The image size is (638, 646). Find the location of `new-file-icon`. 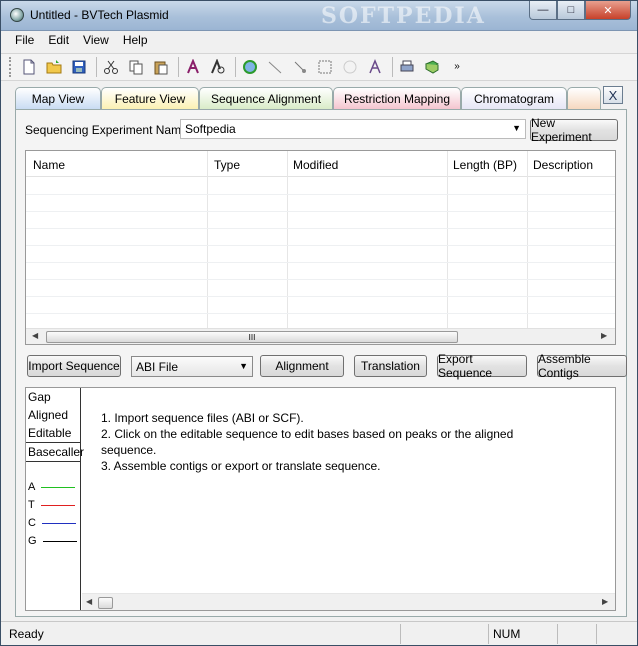

new-file-icon is located at coordinates (29, 67).